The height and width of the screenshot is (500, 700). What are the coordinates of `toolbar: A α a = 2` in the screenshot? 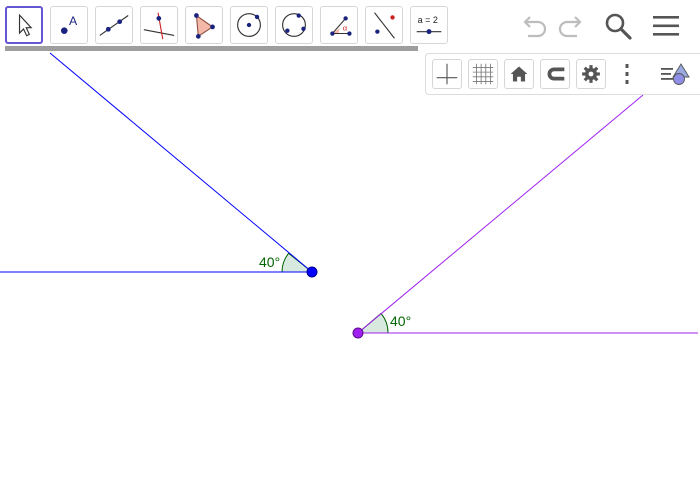 It's located at (350, 25).